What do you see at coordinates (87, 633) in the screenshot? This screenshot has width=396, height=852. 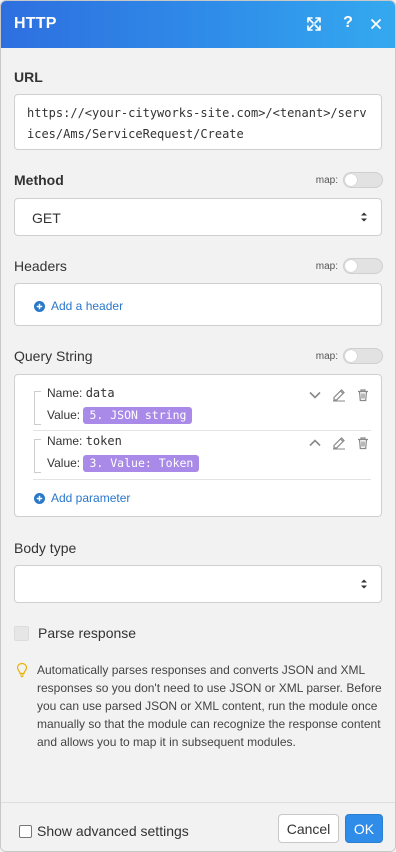 I see `parse-response-label: Parse response` at bounding box center [87, 633].